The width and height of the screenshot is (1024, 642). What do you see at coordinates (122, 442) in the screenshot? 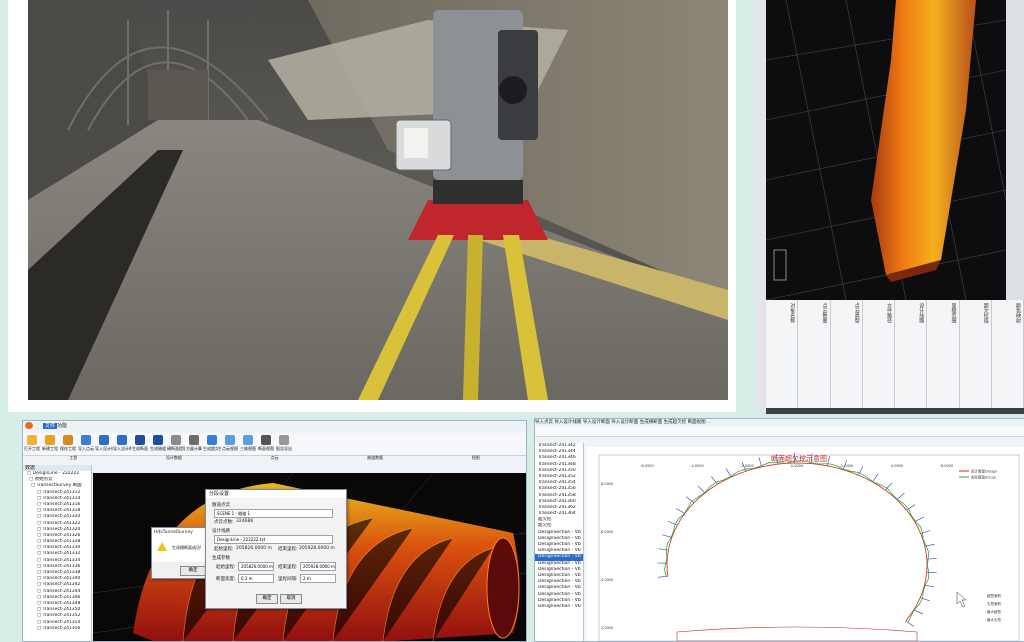
I see `toolbar-button-5: 导入设计断面` at bounding box center [122, 442].